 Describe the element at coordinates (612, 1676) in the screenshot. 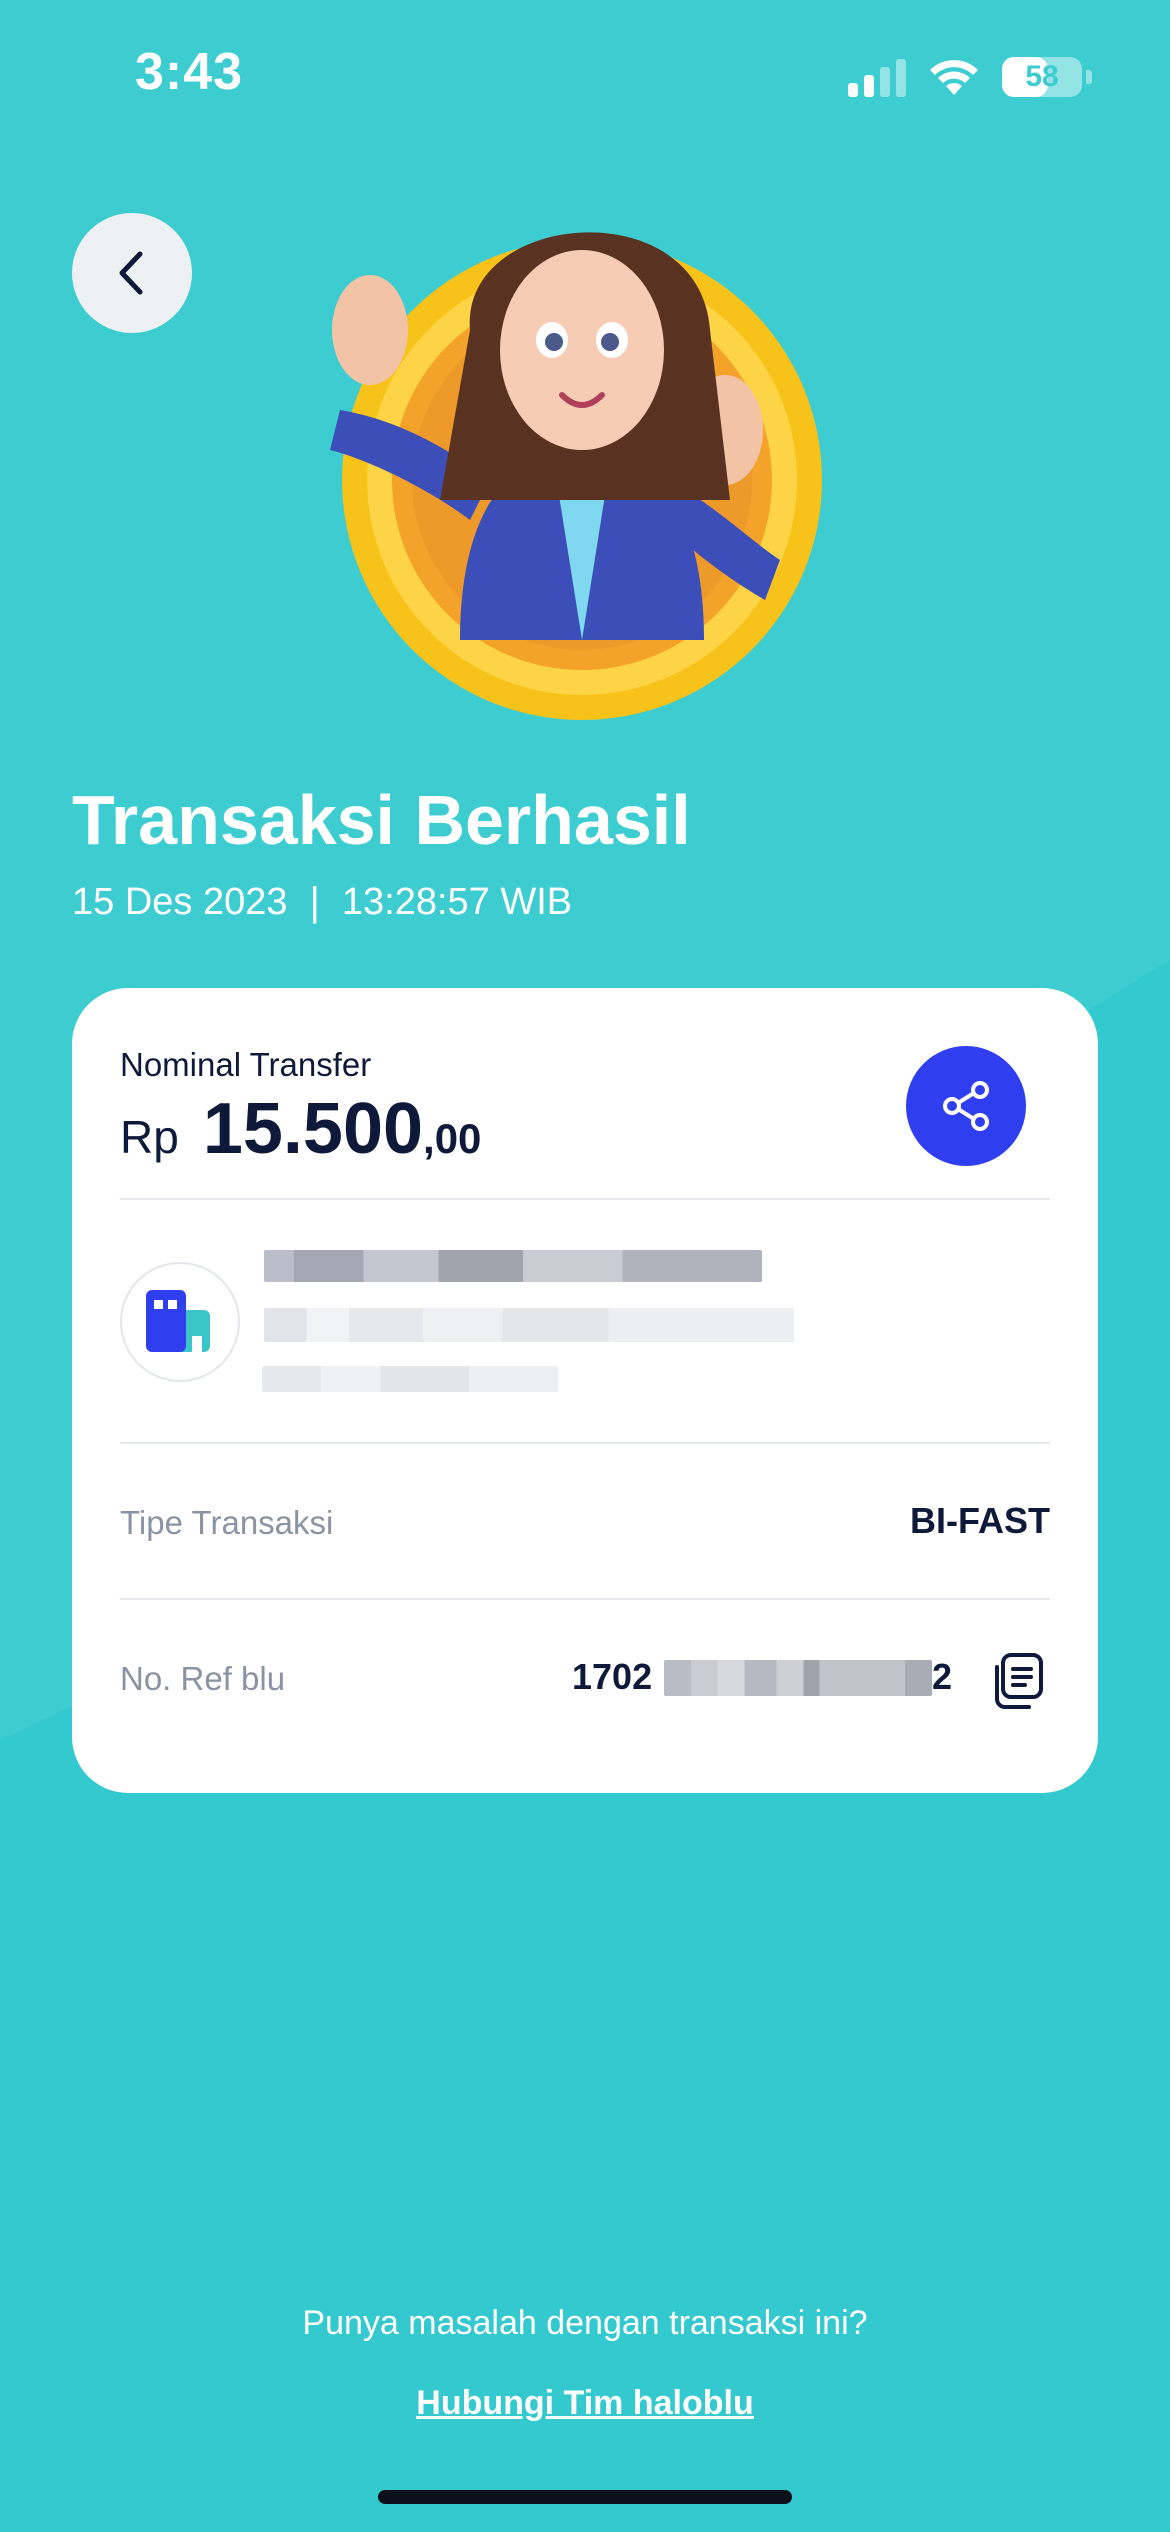

I see `ref-number-start: 1702` at that location.